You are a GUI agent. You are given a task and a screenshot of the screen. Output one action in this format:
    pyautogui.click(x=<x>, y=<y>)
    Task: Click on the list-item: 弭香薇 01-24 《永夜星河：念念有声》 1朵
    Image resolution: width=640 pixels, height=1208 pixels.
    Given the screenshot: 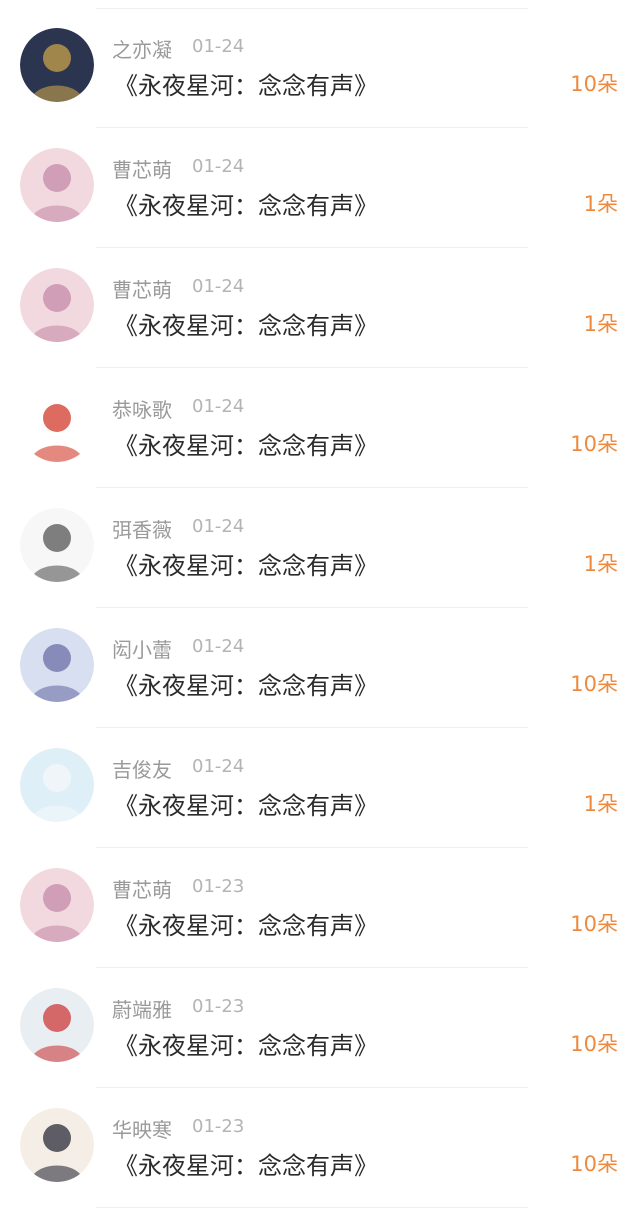 What is the action you would take?
    pyautogui.click(x=320, y=548)
    